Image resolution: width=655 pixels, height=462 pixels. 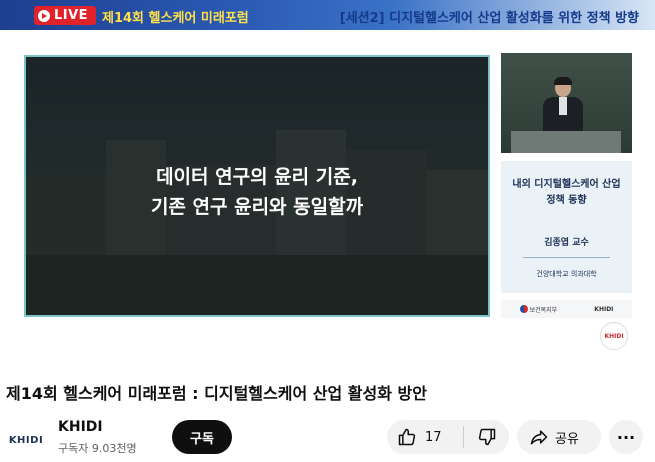 What do you see at coordinates (566, 227) in the screenshot?
I see `speaker-info-card: 내외 디지털헬스케어 산업 정책 동향 김종엽 교수 건양대학교 의과대학` at bounding box center [566, 227].